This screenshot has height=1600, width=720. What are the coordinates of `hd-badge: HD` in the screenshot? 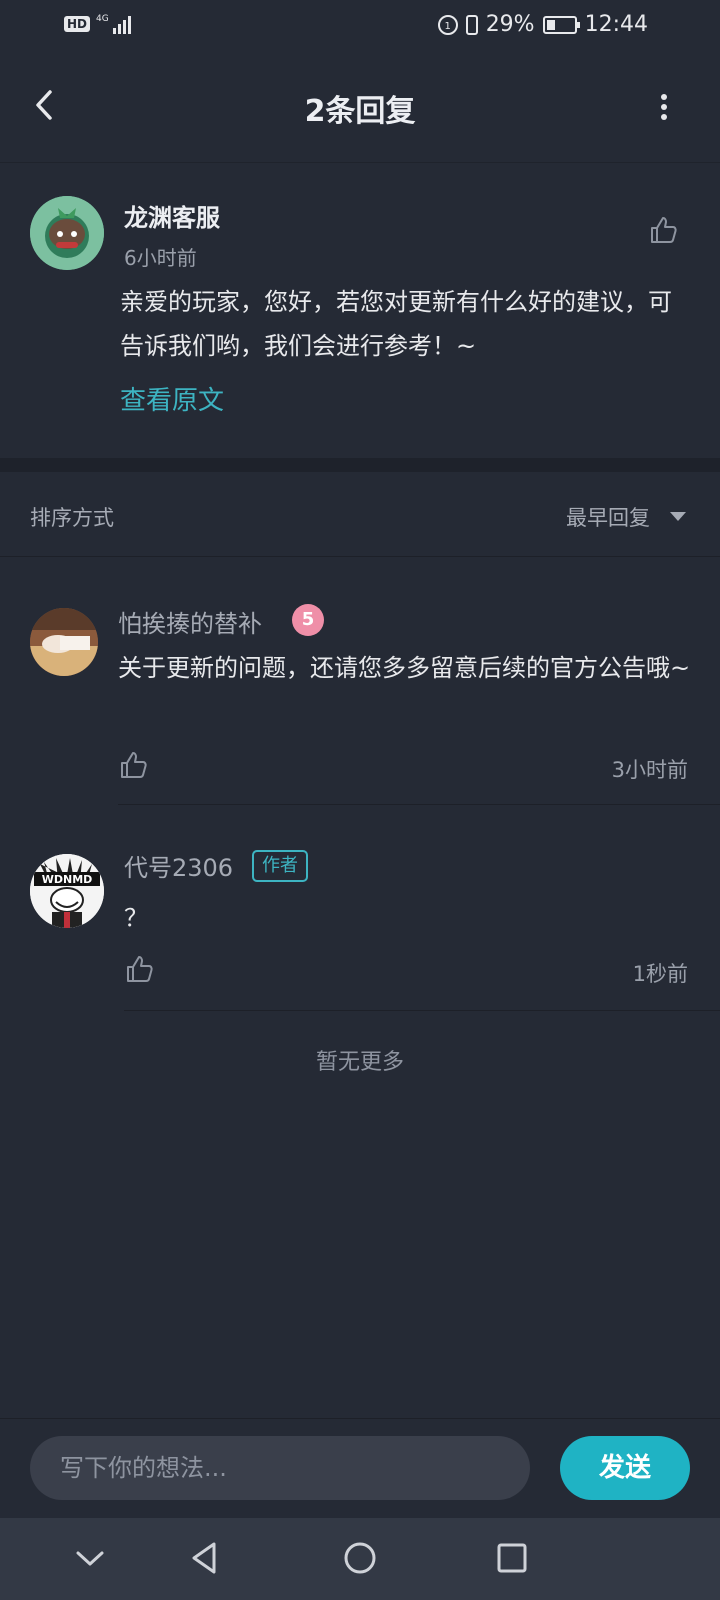 It's located at (77, 24).